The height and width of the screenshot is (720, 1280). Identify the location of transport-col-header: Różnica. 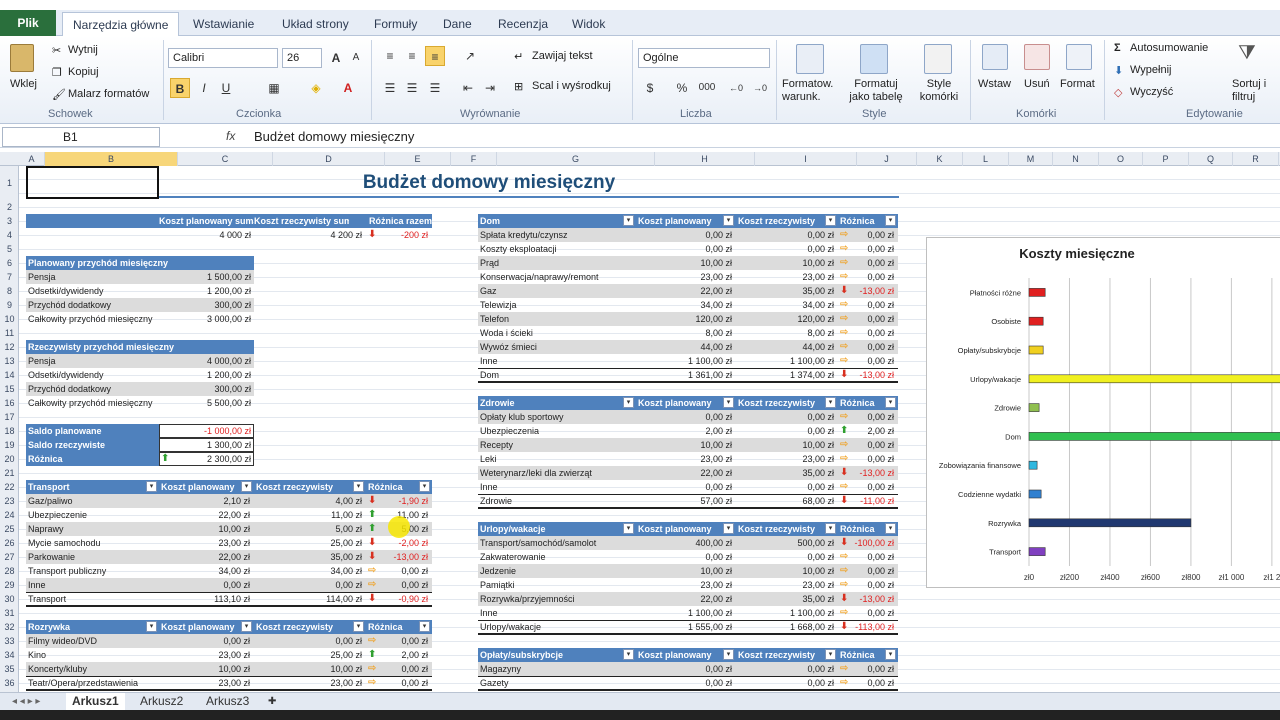
(393, 487).